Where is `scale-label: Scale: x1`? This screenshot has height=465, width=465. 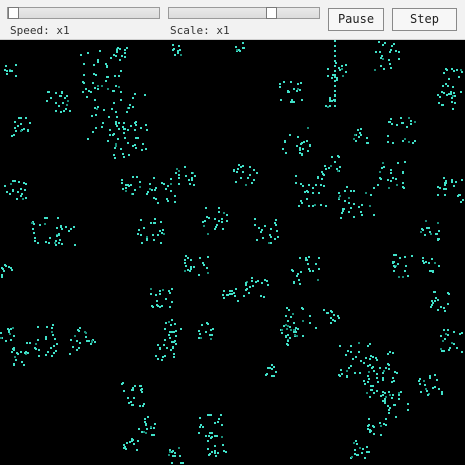 scale-label: Scale: x1 is located at coordinates (200, 30).